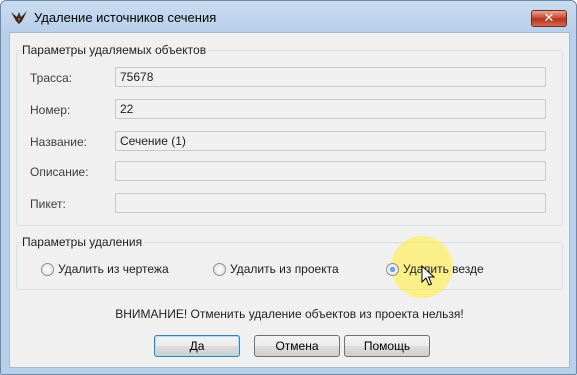  What do you see at coordinates (19, 17) in the screenshot?
I see `app-bird-icon` at bounding box center [19, 17].